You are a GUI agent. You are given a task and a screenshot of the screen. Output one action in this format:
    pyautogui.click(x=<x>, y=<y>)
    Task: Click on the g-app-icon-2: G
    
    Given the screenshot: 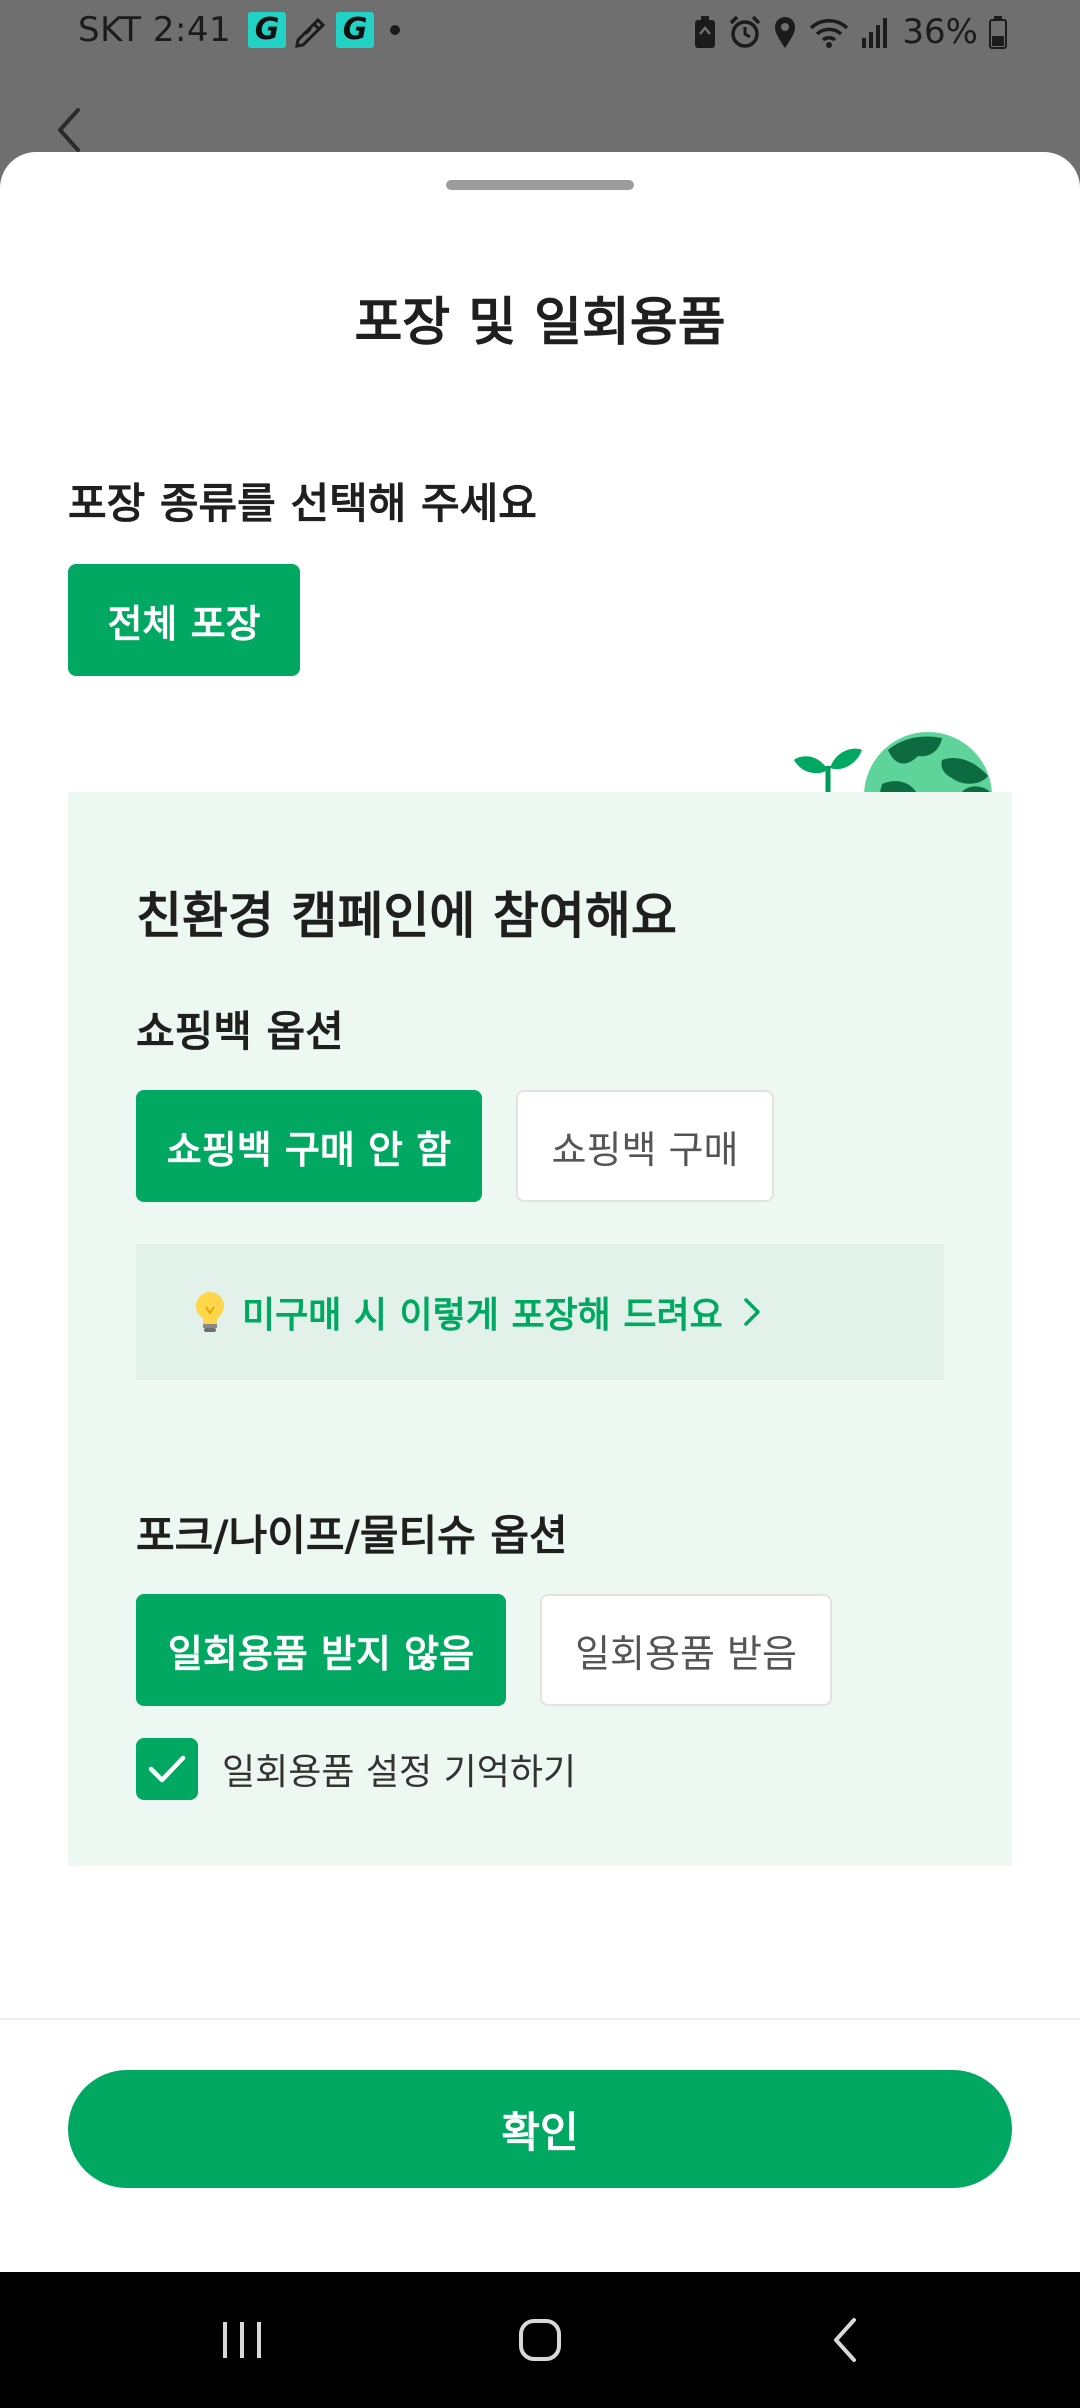 What is the action you would take?
    pyautogui.click(x=355, y=30)
    